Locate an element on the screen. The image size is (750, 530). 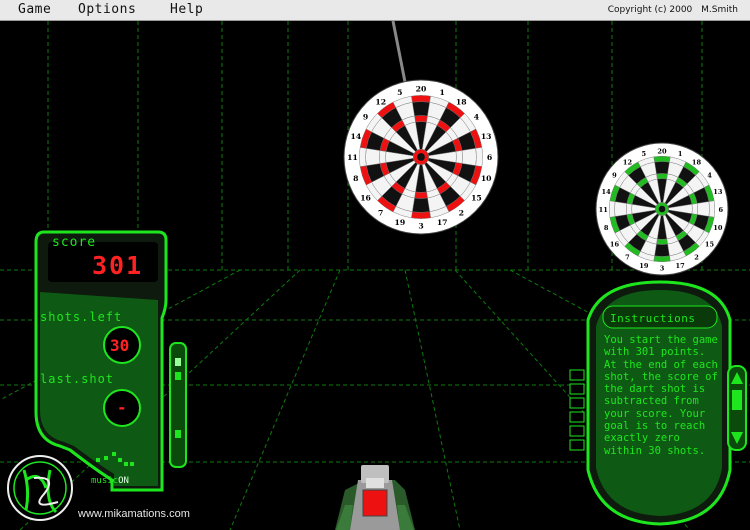
shots-left-value: 30 is located at coordinates (120, 345).